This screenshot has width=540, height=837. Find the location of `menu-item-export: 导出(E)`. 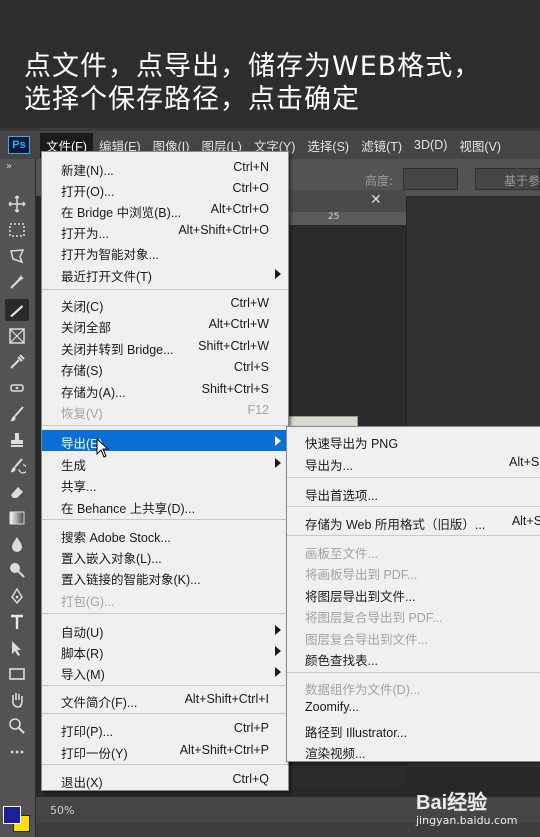

menu-item-export: 导出(E) is located at coordinates (165, 440).